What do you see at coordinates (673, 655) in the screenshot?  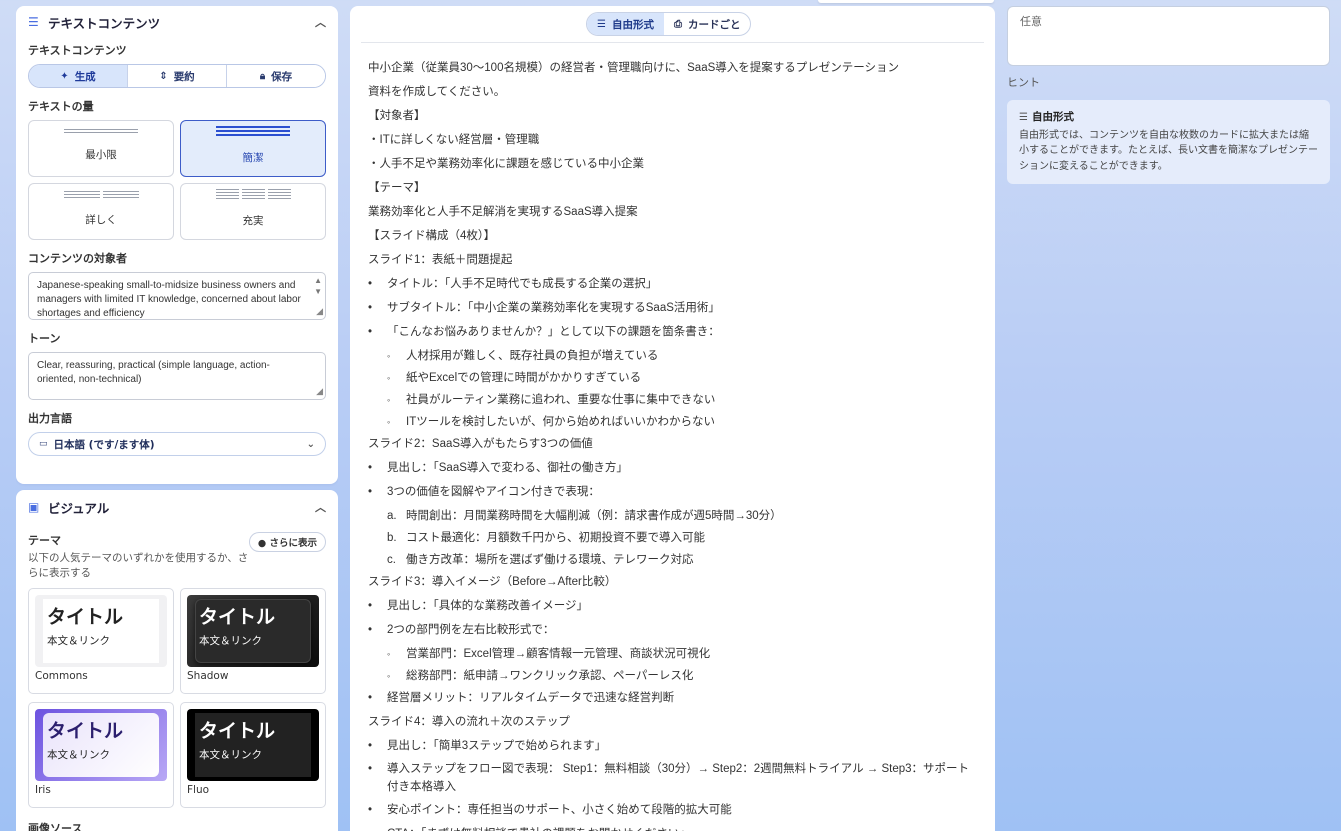 I see `prompt-sub-item: ◦ 営業部門：Excel管理→顧客情報一元管理、商談状況可視化` at bounding box center [673, 655].